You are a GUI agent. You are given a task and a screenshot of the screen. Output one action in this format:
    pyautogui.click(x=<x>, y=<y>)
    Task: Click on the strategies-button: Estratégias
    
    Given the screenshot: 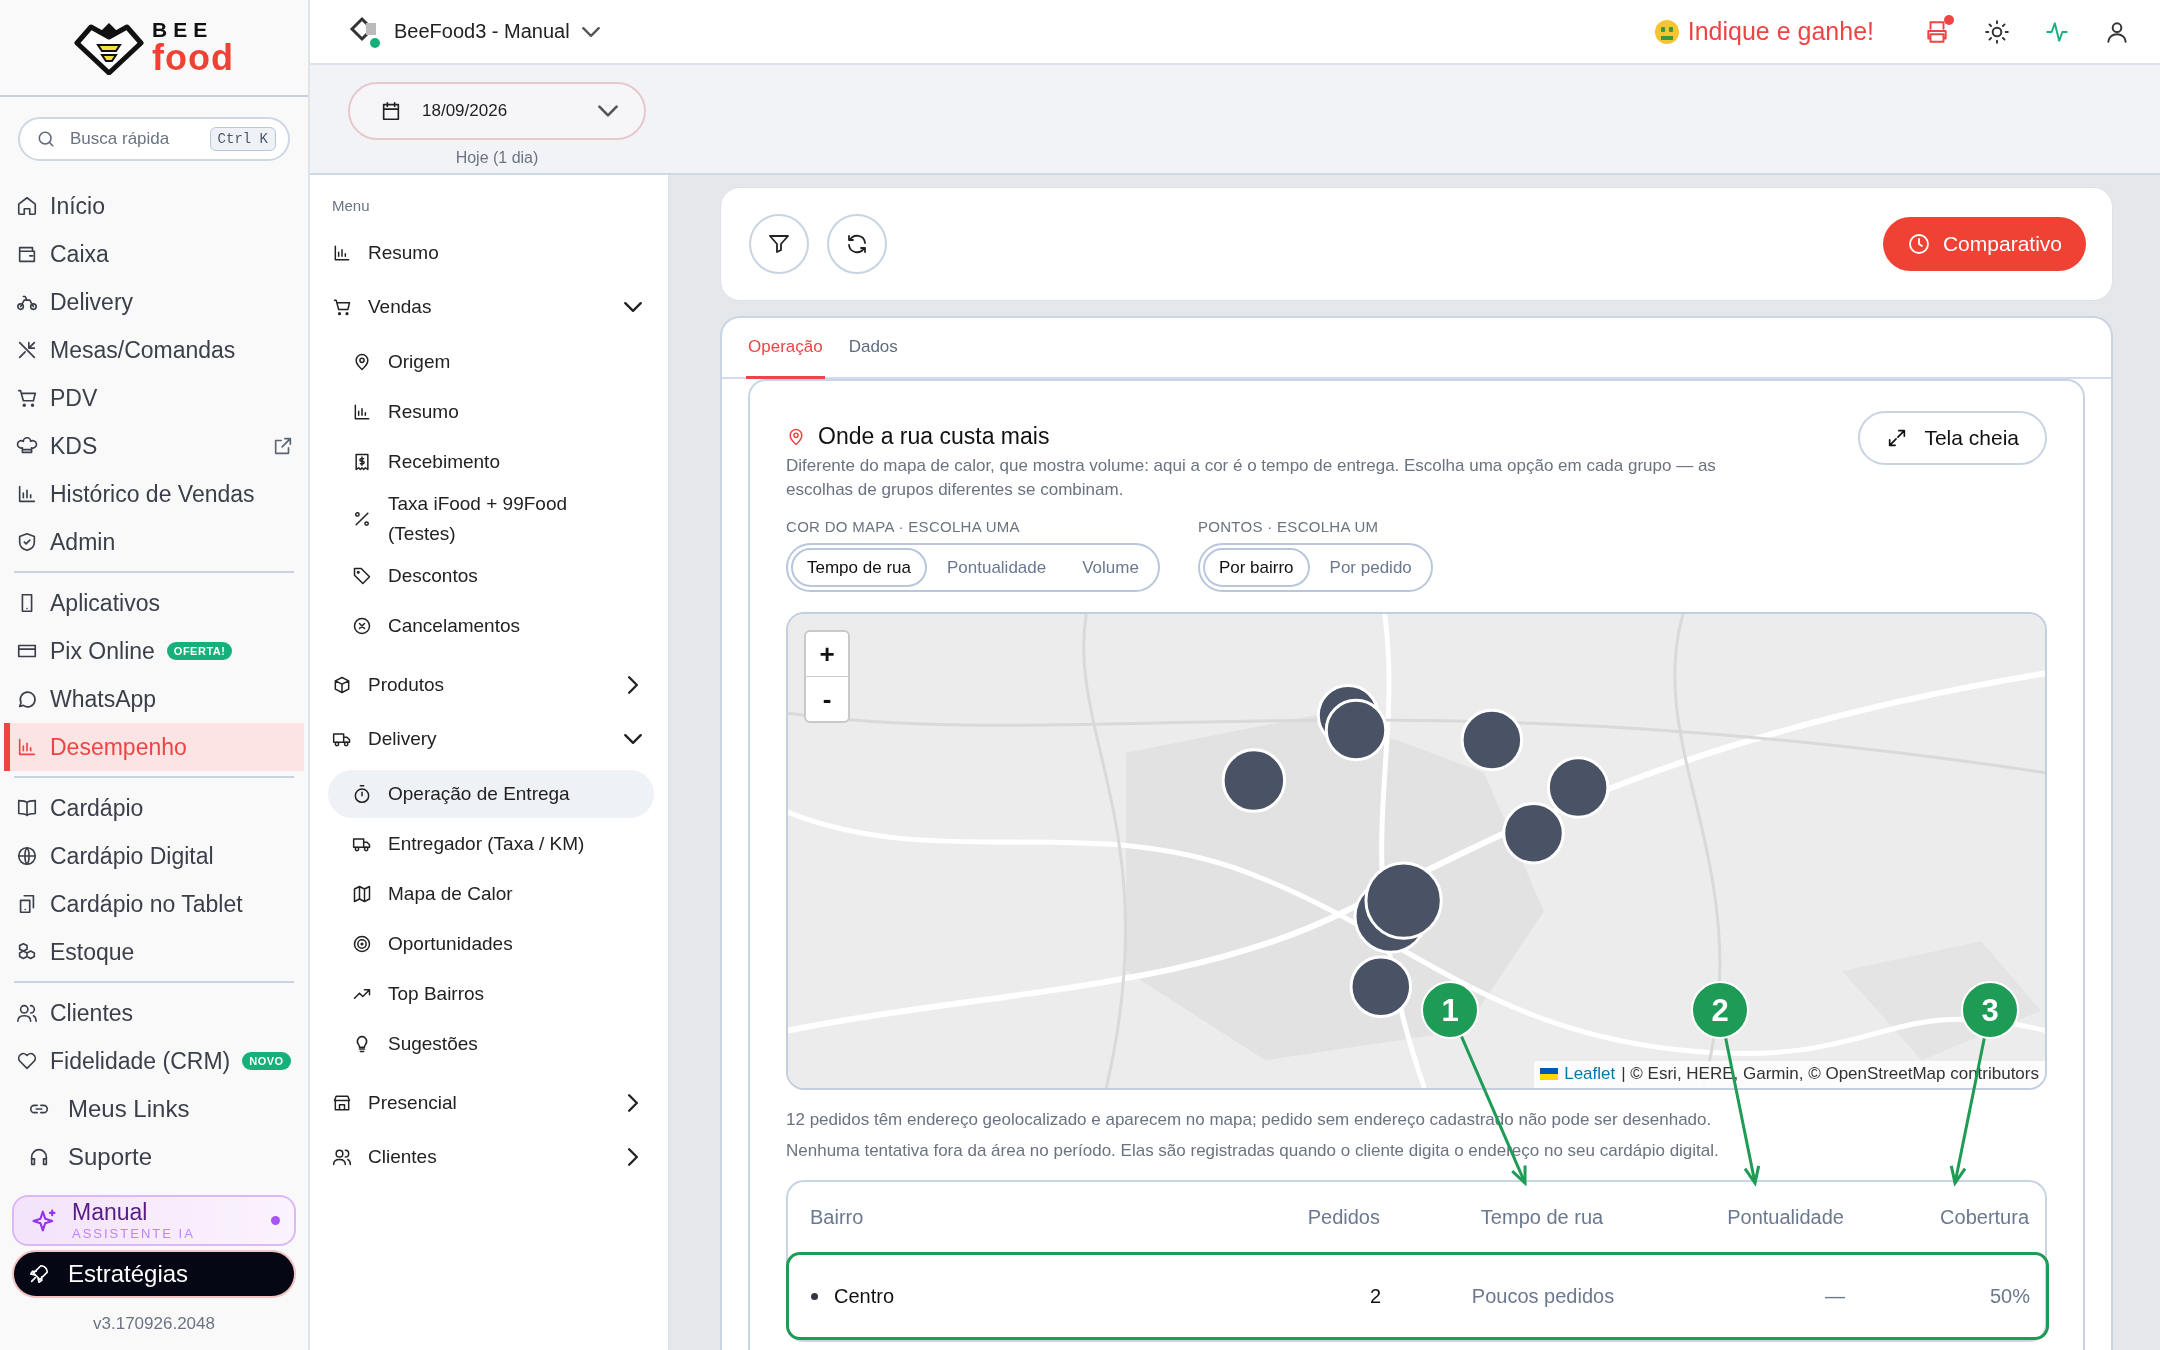 What is the action you would take?
    pyautogui.click(x=154, y=1274)
    